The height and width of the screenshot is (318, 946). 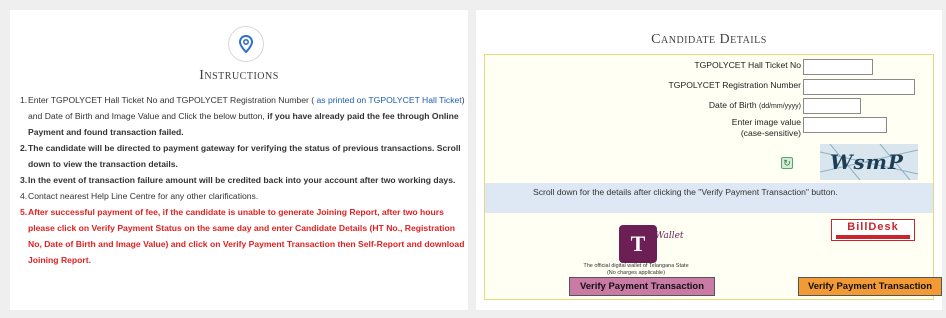 What do you see at coordinates (838, 67) in the screenshot?
I see `hall-ticket-input` at bounding box center [838, 67].